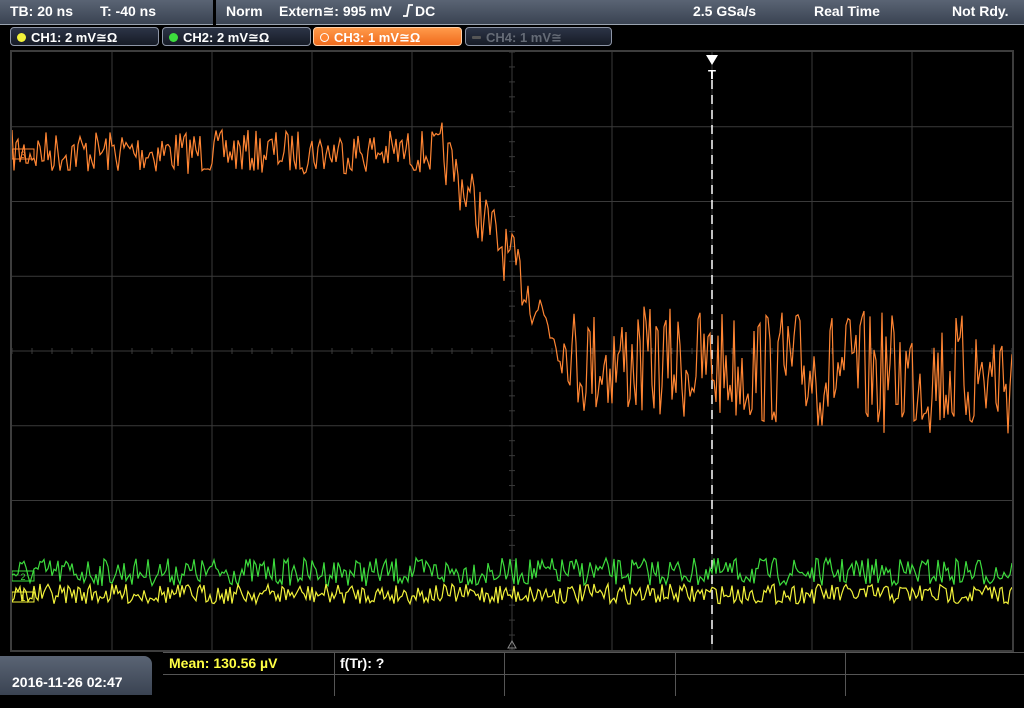 Image resolution: width=1024 pixels, height=708 pixels. Describe the element at coordinates (476, 37) in the screenshot. I see `channel-4-off-icon` at that location.